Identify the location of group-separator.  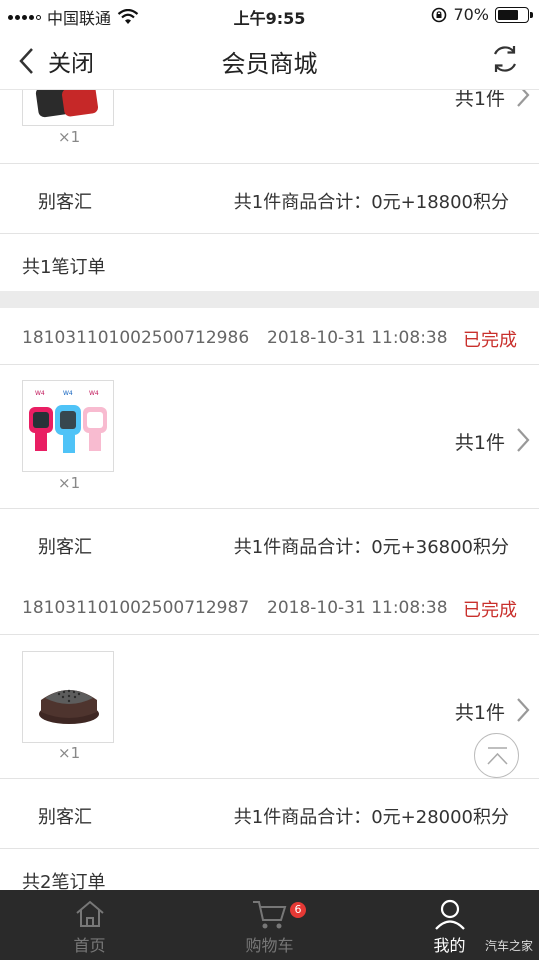
(269, 299).